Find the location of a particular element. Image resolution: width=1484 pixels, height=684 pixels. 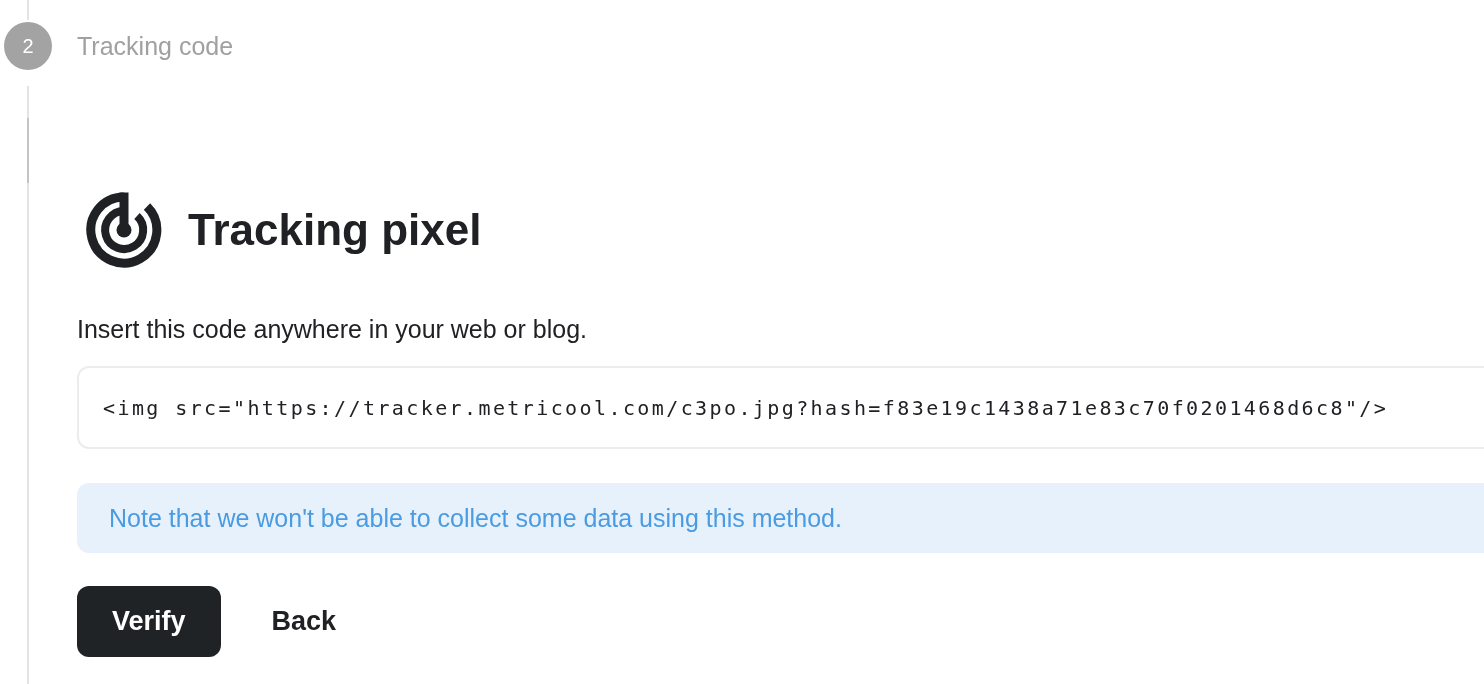

target-icon is located at coordinates (124, 230).